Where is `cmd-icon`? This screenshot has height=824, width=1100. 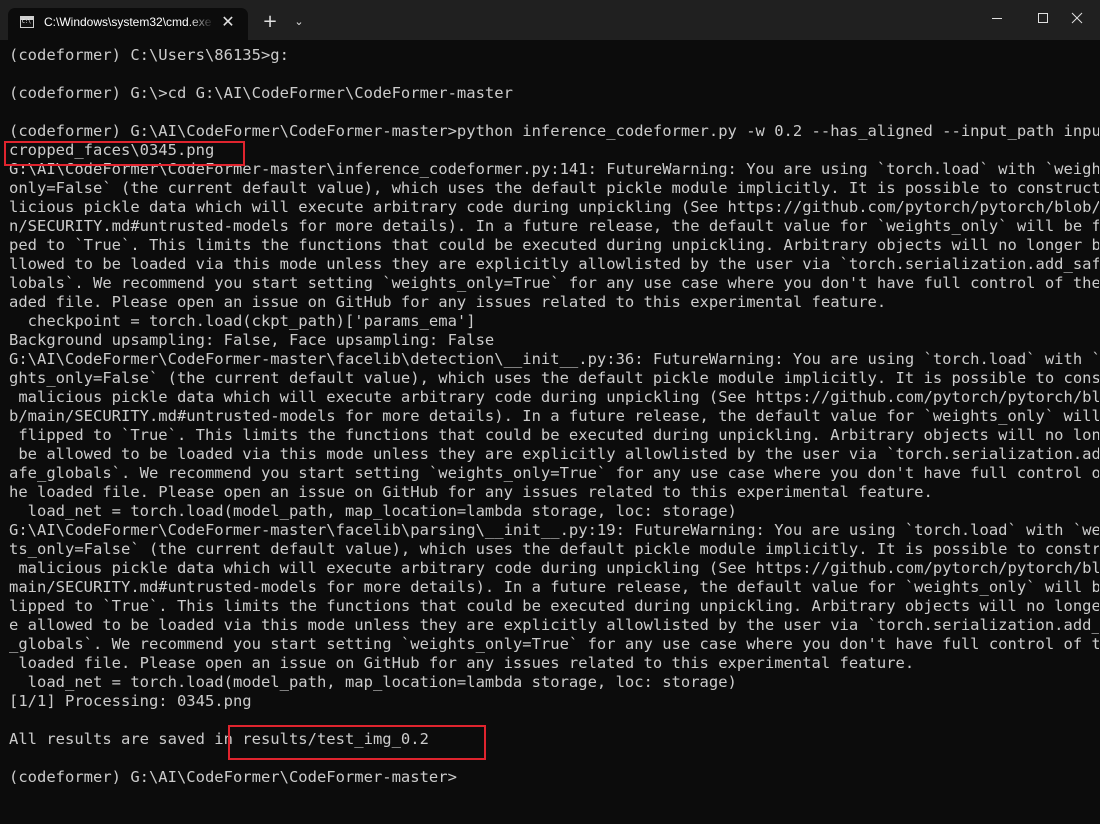
cmd-icon is located at coordinates (27, 22).